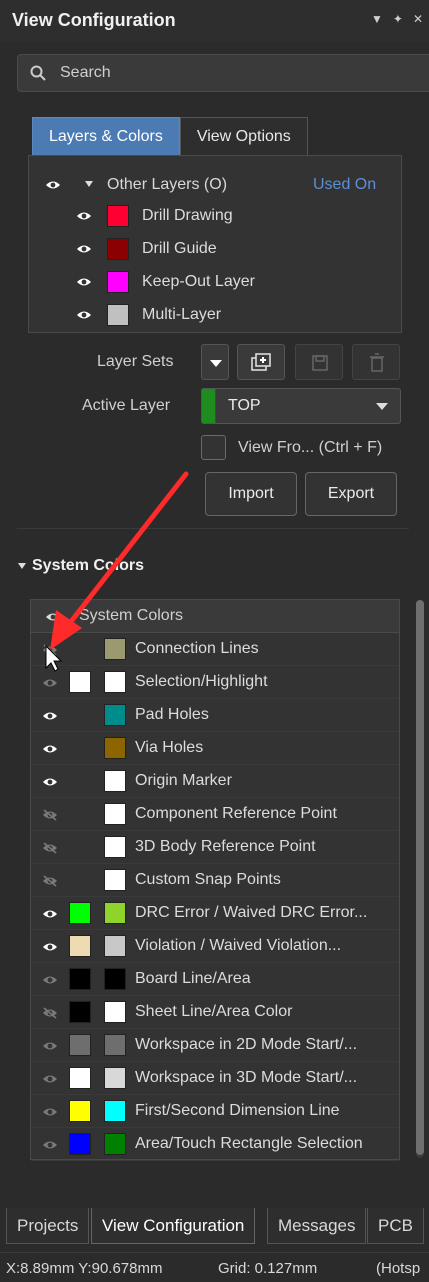  I want to click on status-hotspot: (Hotsp, so click(398, 1268).